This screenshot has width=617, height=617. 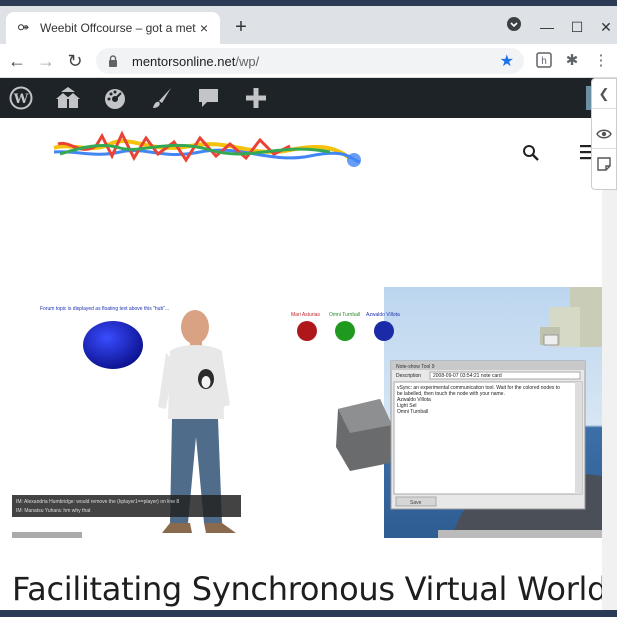 What do you see at coordinates (416, 503) in the screenshot?
I see `notecard-save: Save` at bounding box center [416, 503].